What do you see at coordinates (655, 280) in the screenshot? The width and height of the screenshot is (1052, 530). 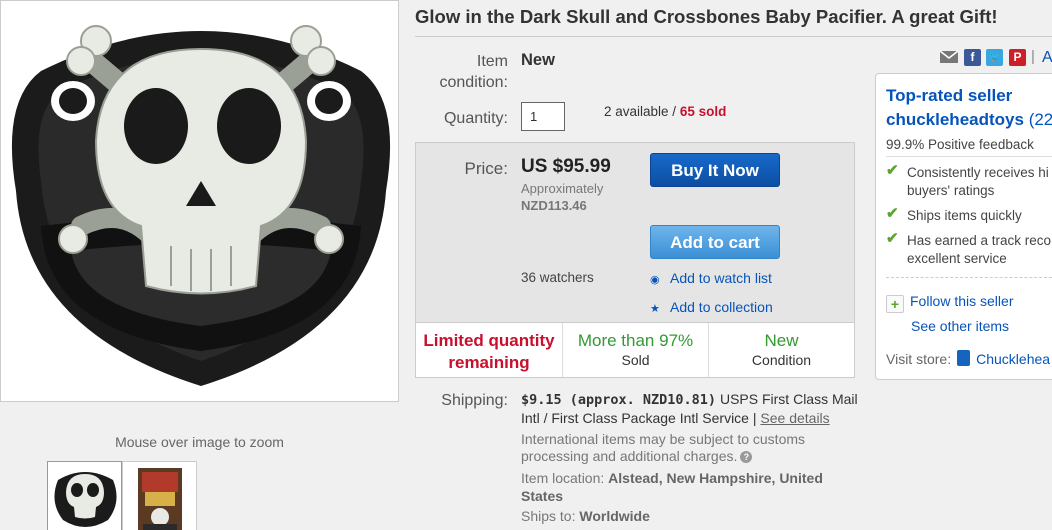 I see `eye-icon: ◉` at bounding box center [655, 280].